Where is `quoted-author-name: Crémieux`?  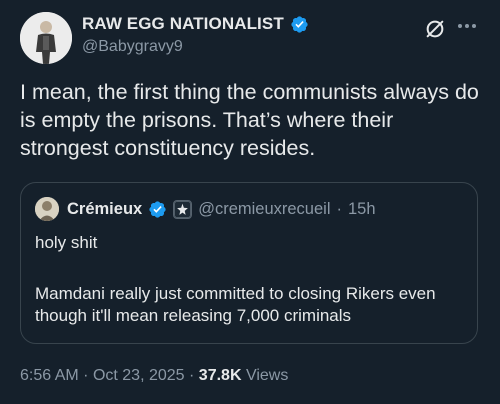 quoted-author-name: Crémieux is located at coordinates (104, 209).